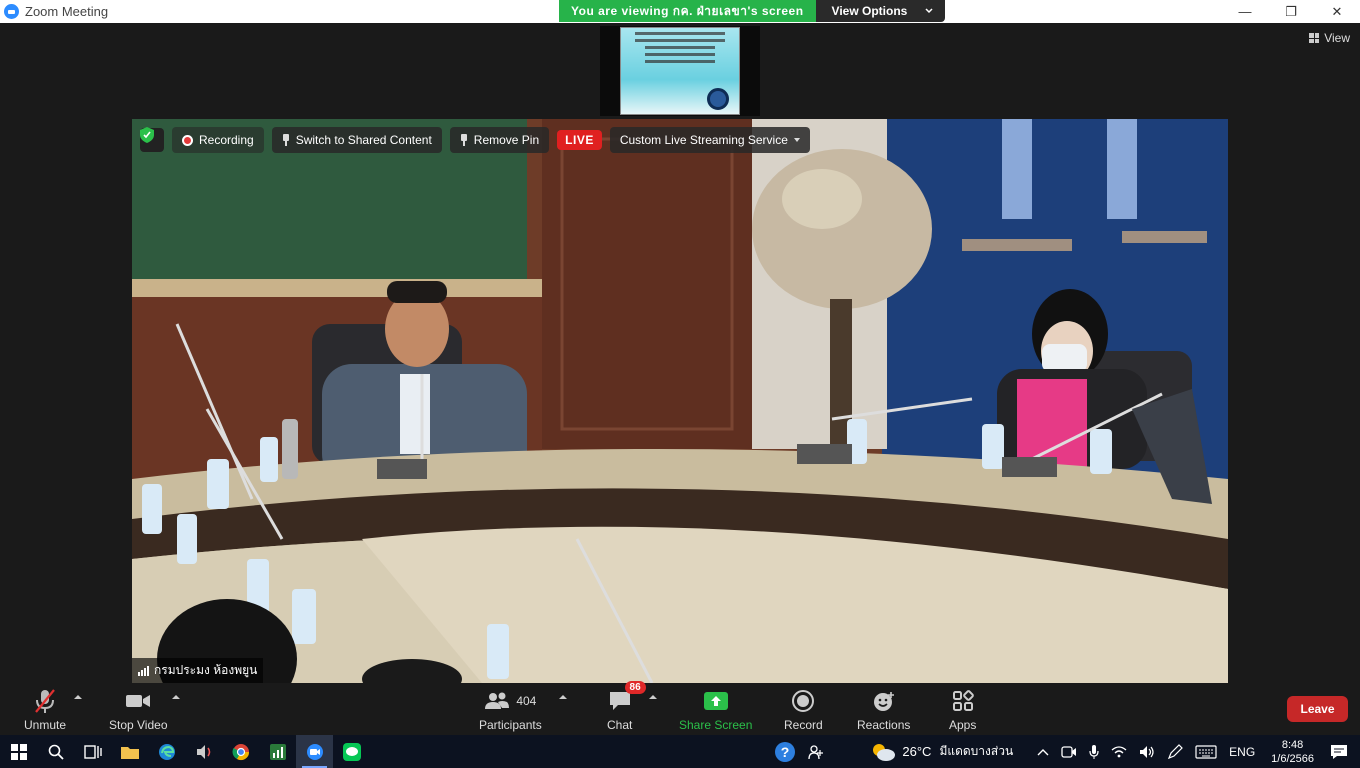  What do you see at coordinates (803, 725) in the screenshot?
I see `record-label: Record` at bounding box center [803, 725].